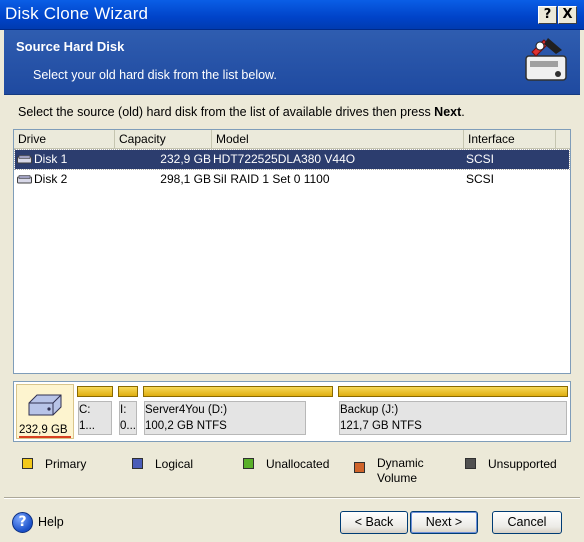  Describe the element at coordinates (185, 179) in the screenshot. I see `drive-capacity: 298,1 GB` at that location.